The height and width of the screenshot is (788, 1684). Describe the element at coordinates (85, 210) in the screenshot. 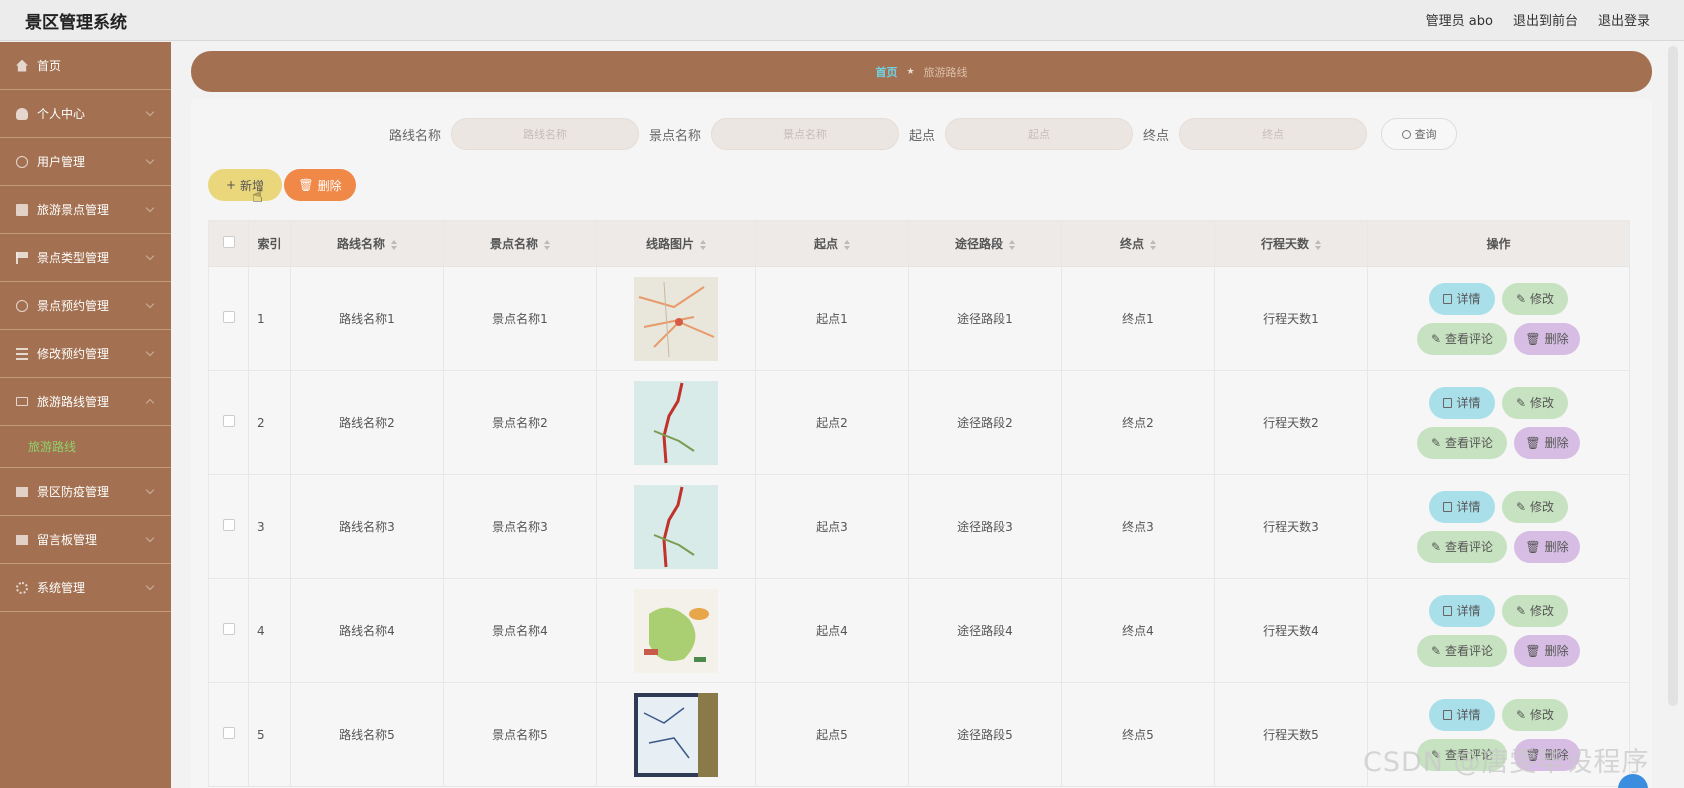

I see `sidebar-item-spots: 旅游景点管理` at that location.